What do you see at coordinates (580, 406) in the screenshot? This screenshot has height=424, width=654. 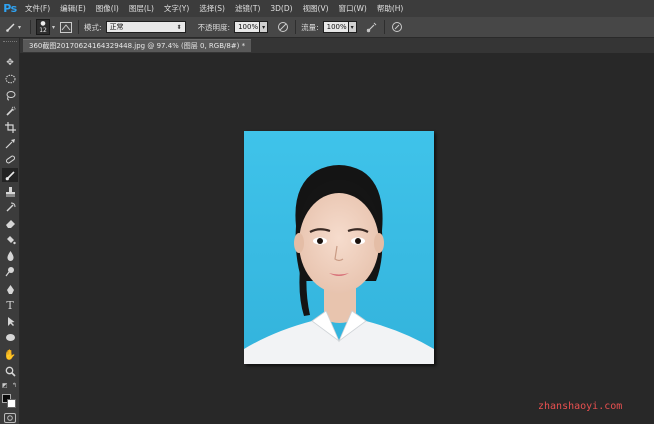 I see `watermark-text: zhanshaoyi.com` at bounding box center [580, 406].